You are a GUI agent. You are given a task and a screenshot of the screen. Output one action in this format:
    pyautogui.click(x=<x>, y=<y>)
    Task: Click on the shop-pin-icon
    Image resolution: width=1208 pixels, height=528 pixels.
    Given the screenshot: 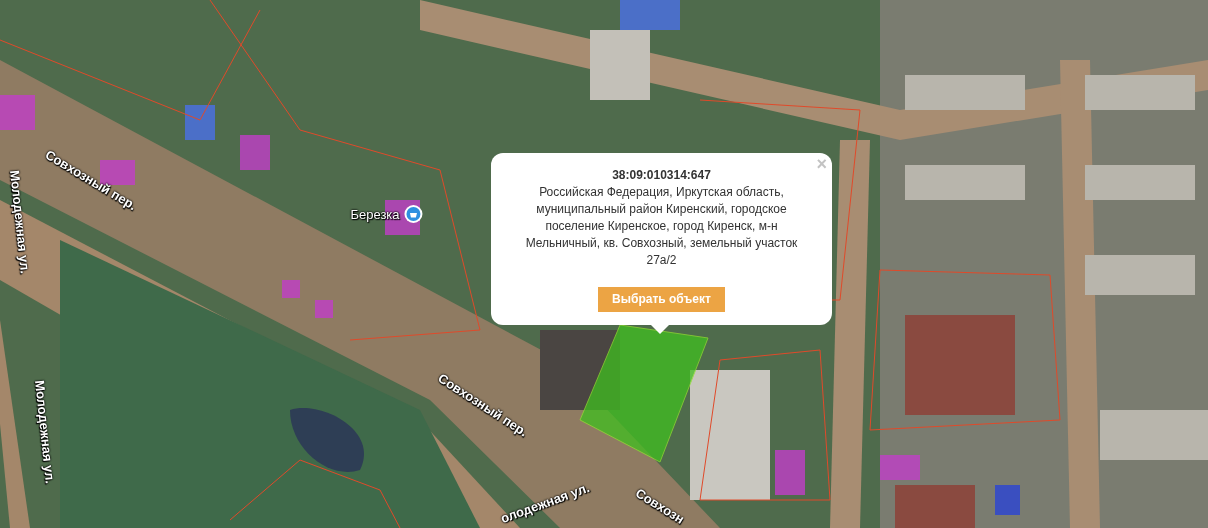 What is the action you would take?
    pyautogui.click(x=413, y=214)
    